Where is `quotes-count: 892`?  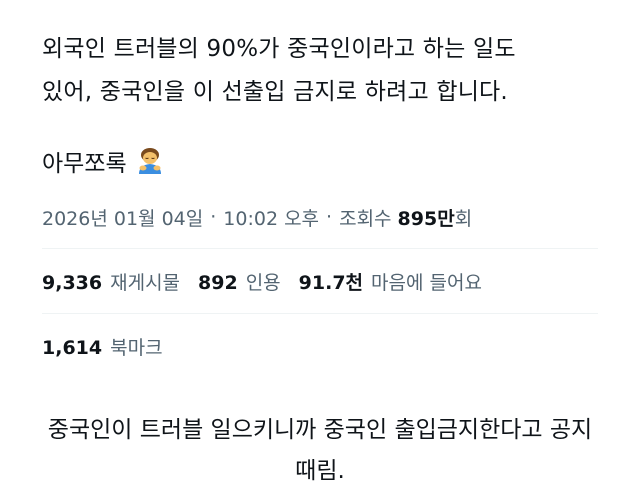
quotes-count: 892 is located at coordinates (218, 282).